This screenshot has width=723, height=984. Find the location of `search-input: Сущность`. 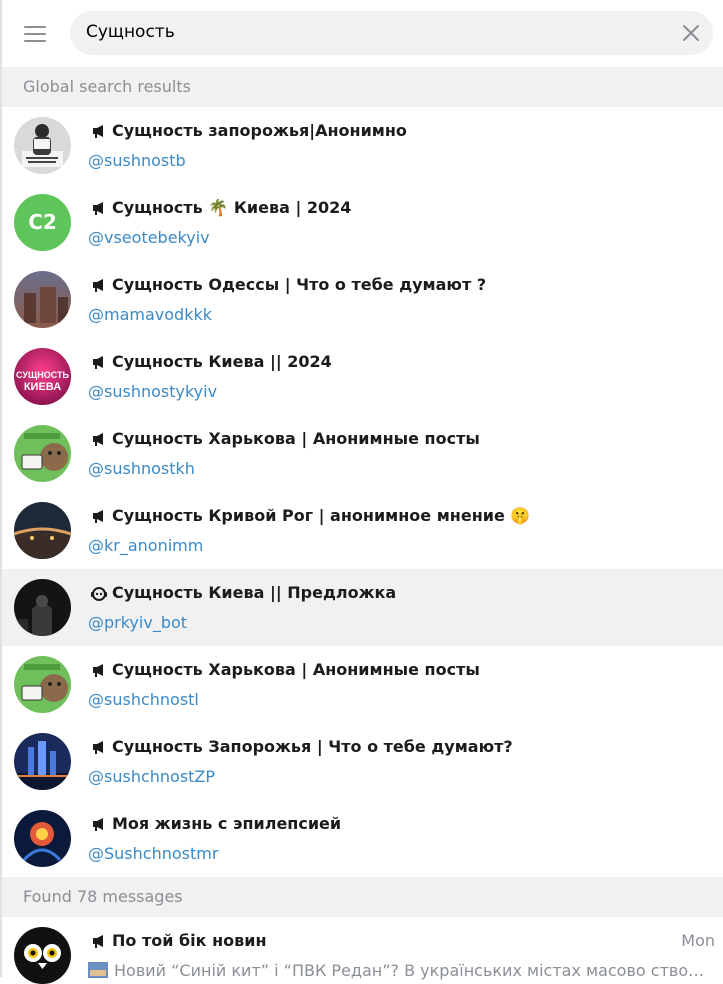

search-input: Сущность is located at coordinates (391, 33).